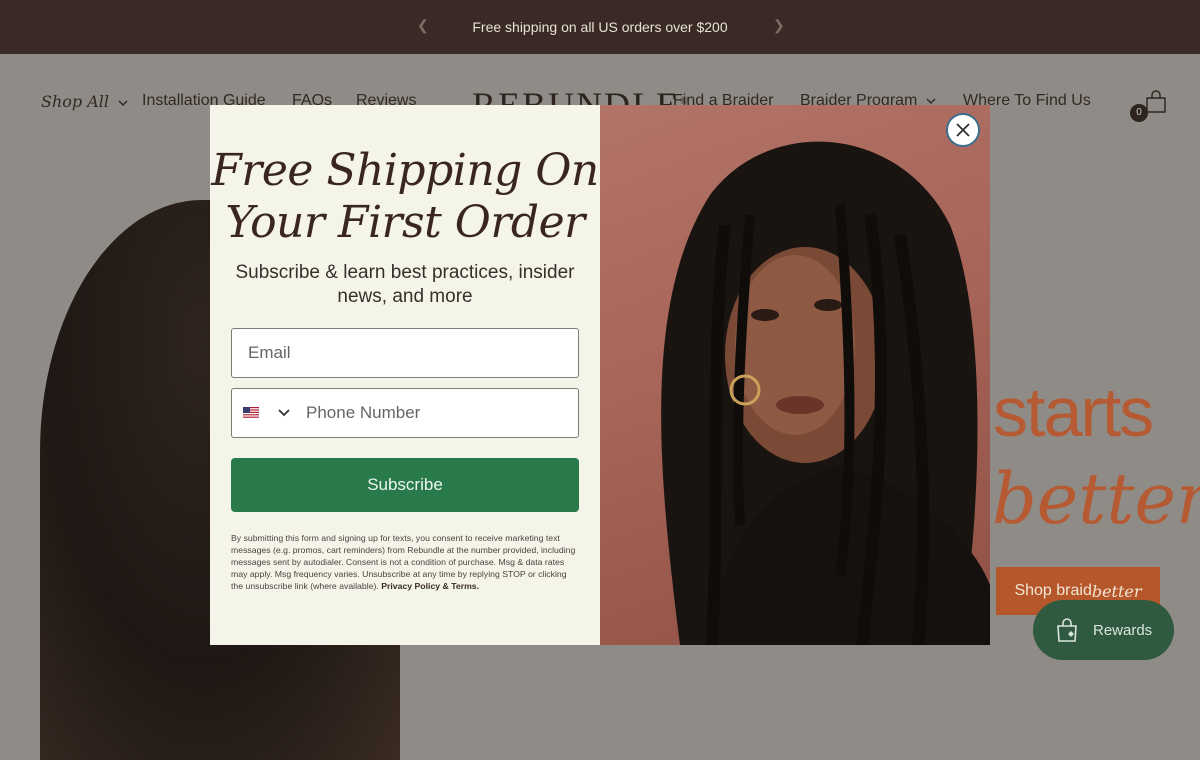 This screenshot has width=1200, height=760. I want to click on phone-input, so click(435, 413).